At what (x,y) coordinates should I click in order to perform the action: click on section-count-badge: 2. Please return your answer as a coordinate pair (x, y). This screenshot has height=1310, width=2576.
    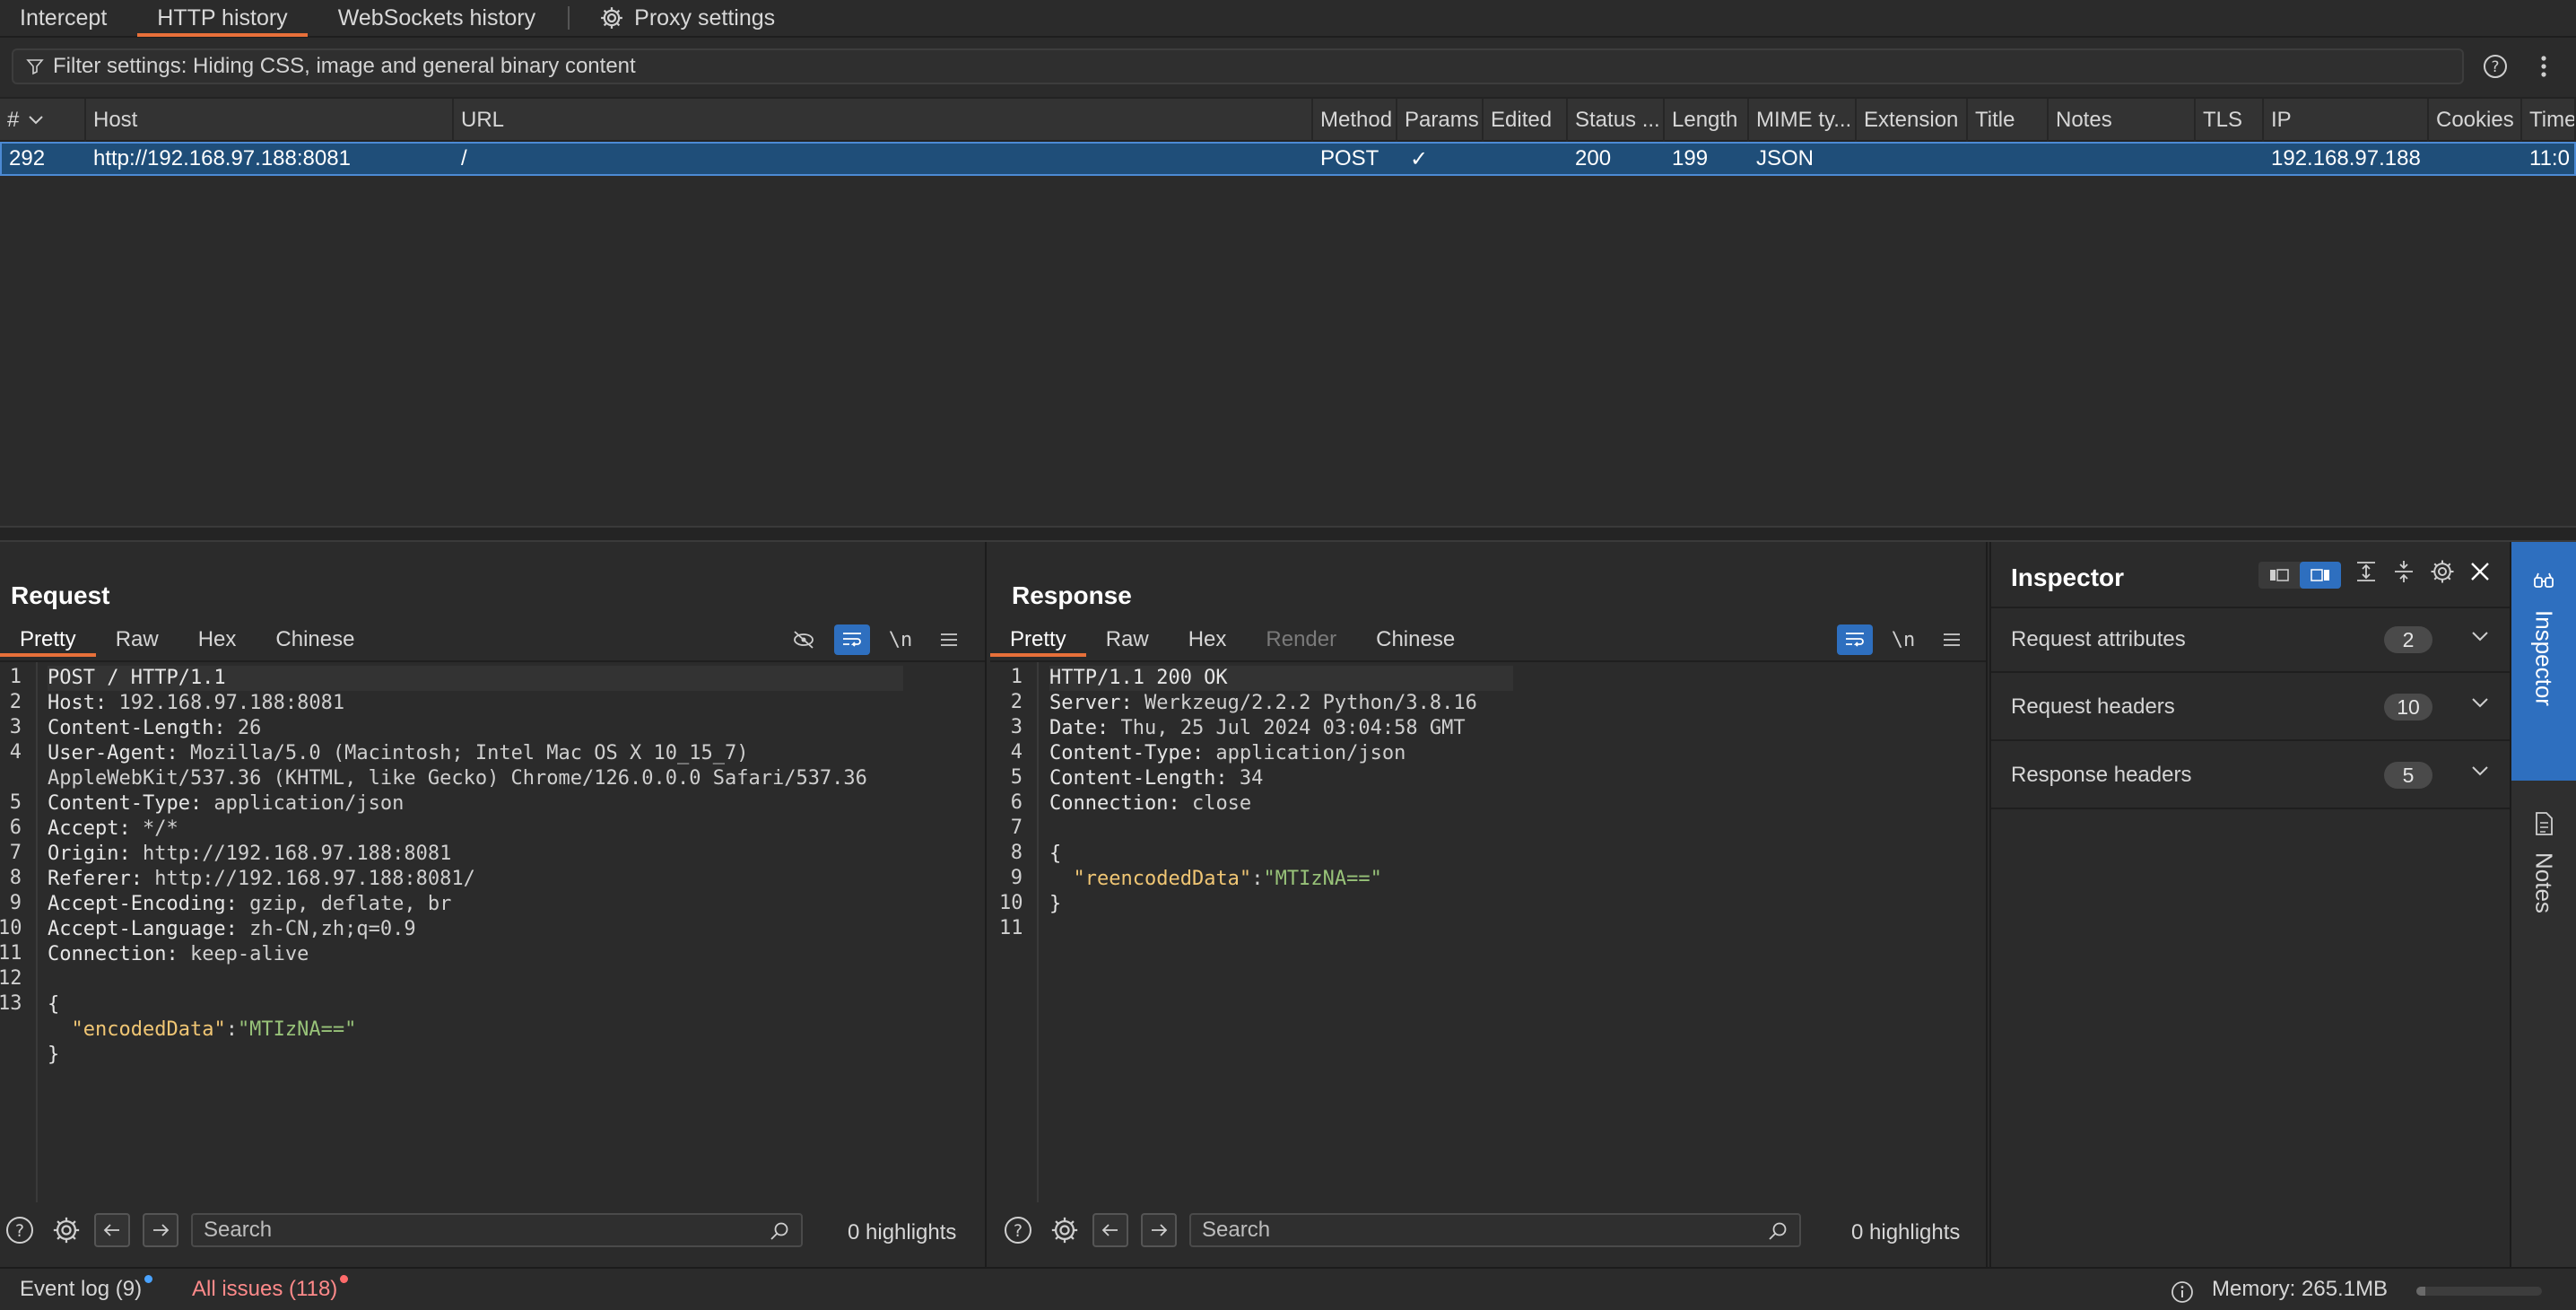
    Looking at the image, I should click on (2408, 640).